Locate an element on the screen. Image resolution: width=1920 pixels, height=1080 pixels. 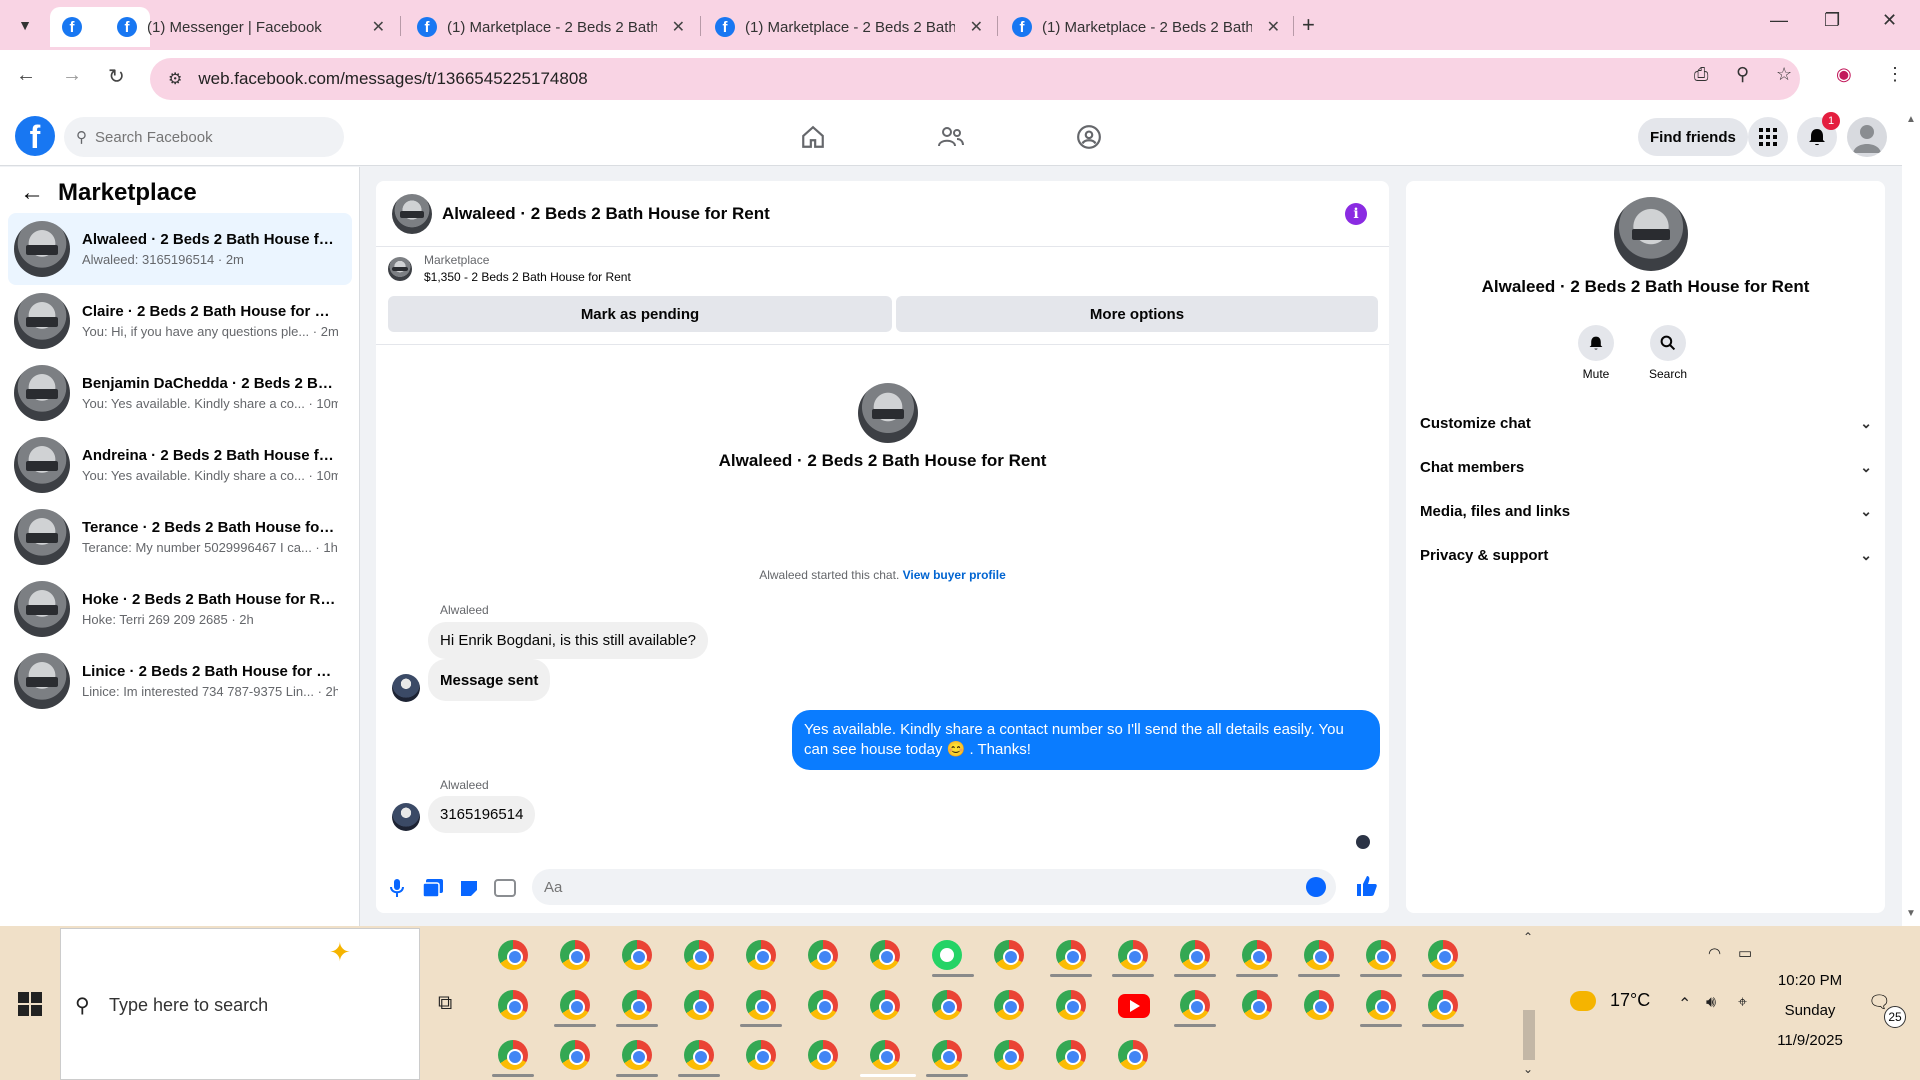
youtube-icon is located at coordinates (1134, 1006).